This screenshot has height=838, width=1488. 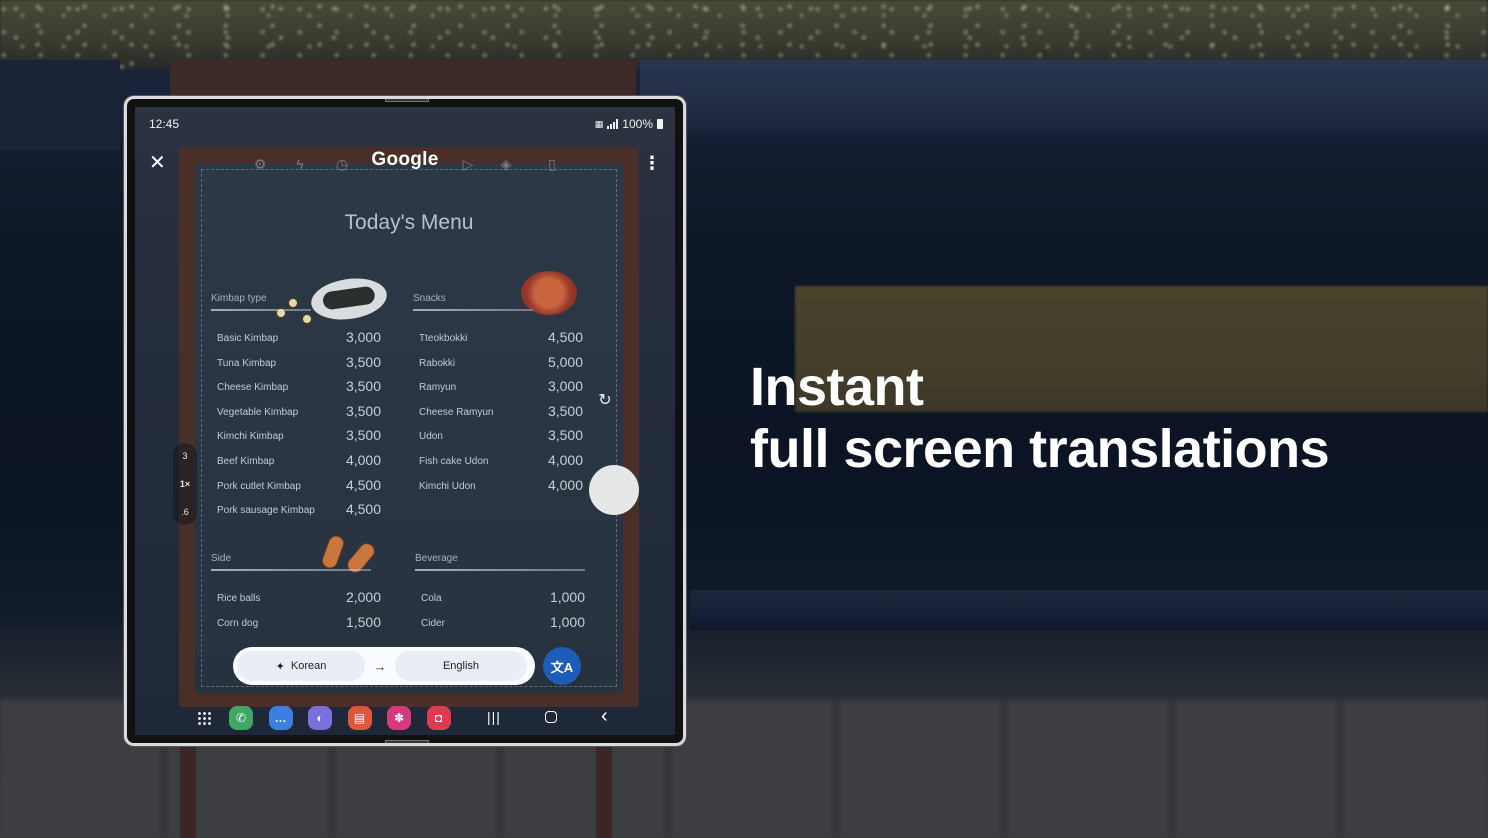 What do you see at coordinates (837, 387) in the screenshot?
I see `headline-line-1: Instant` at bounding box center [837, 387].